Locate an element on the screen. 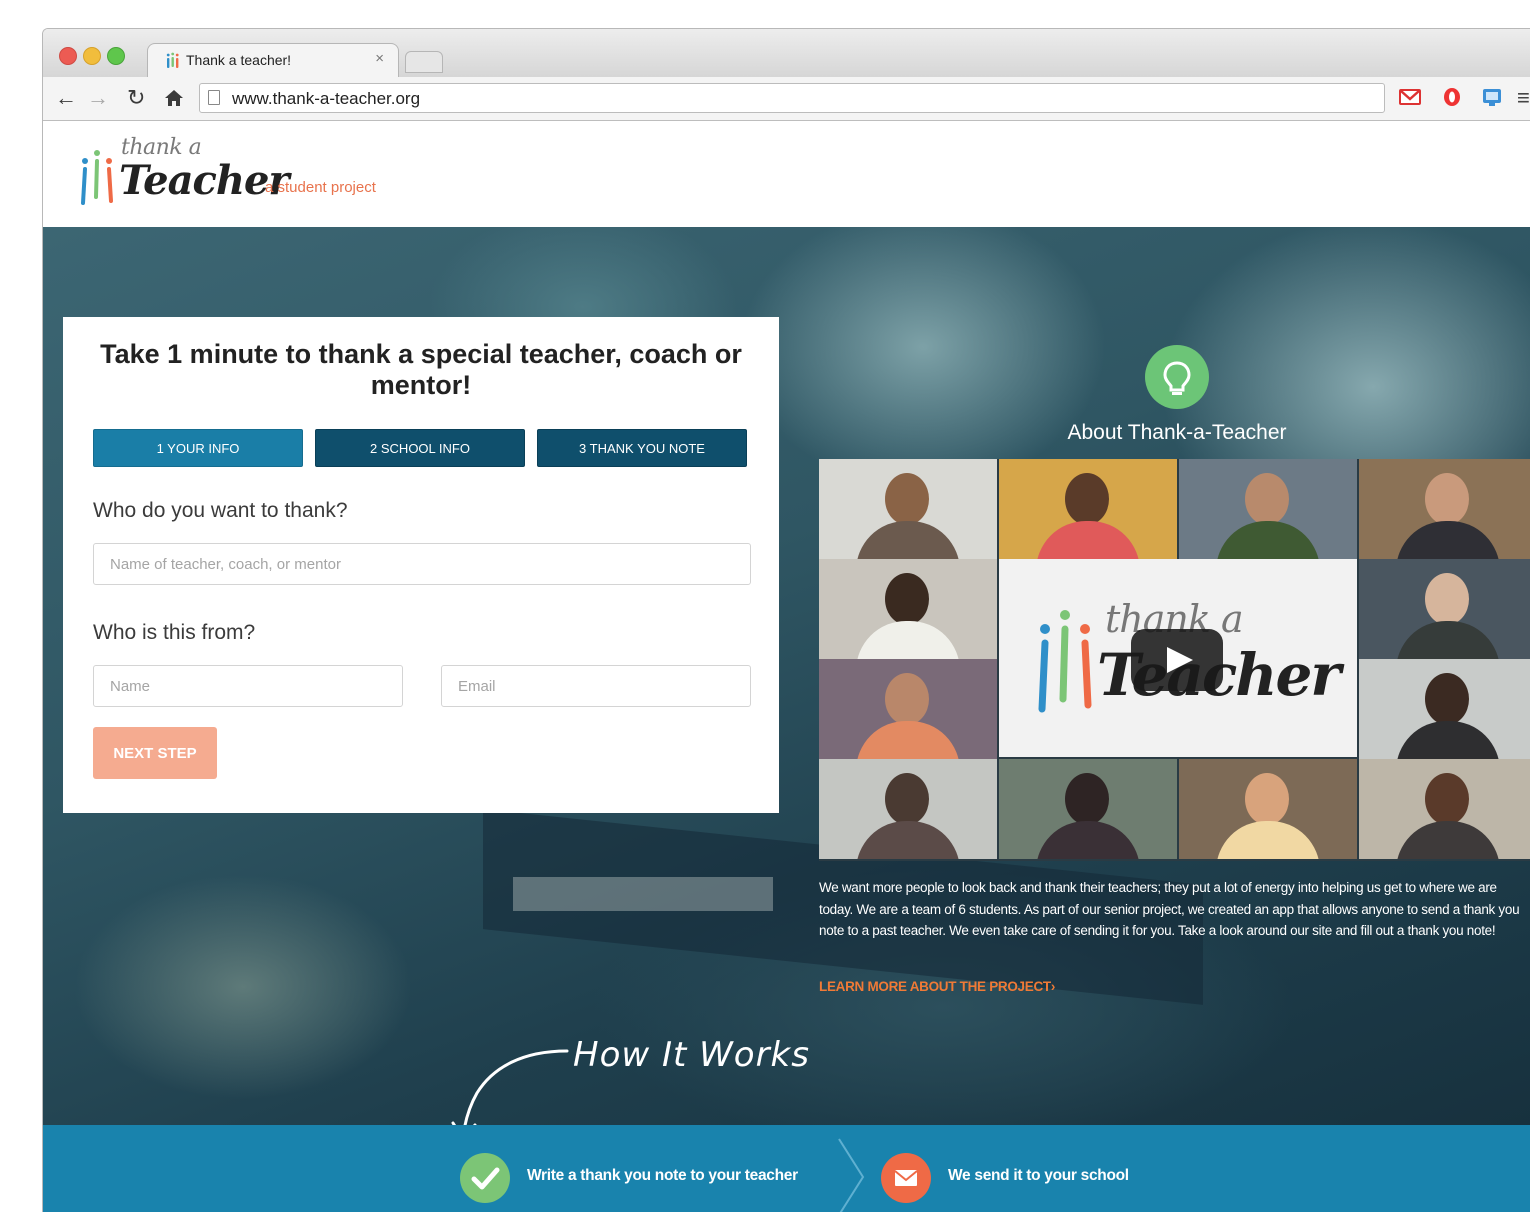 Image resolution: width=1530 pixels, height=1212 pixels. browser-tab: Thank a teacher! × is located at coordinates (273, 60).